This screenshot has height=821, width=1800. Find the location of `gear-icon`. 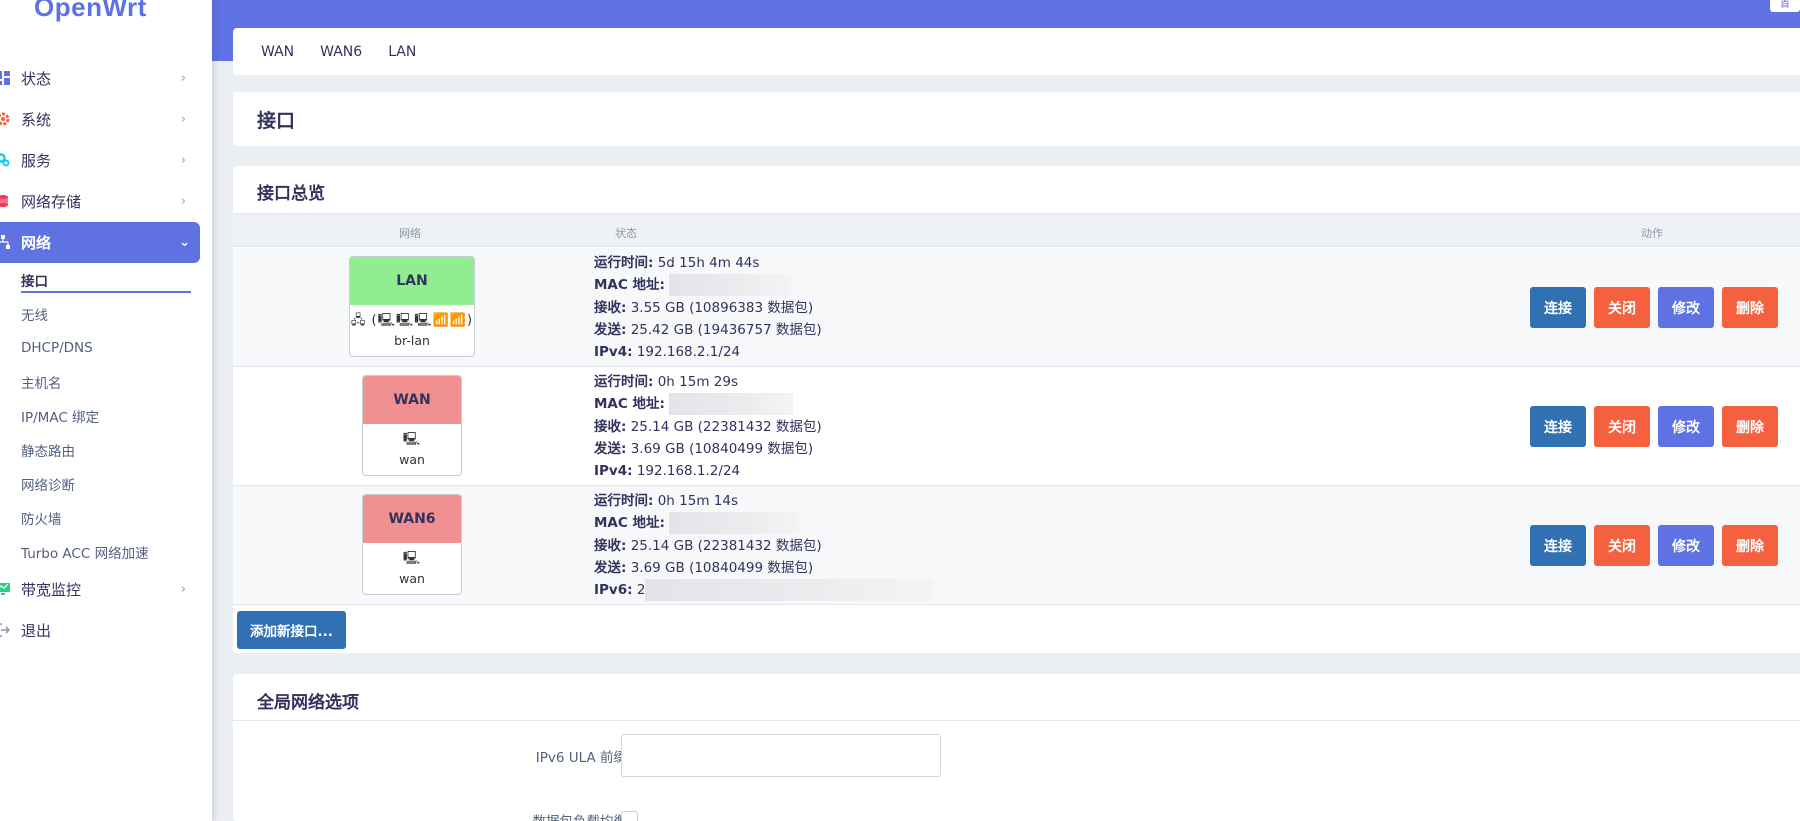

gear-icon is located at coordinates (5, 119).